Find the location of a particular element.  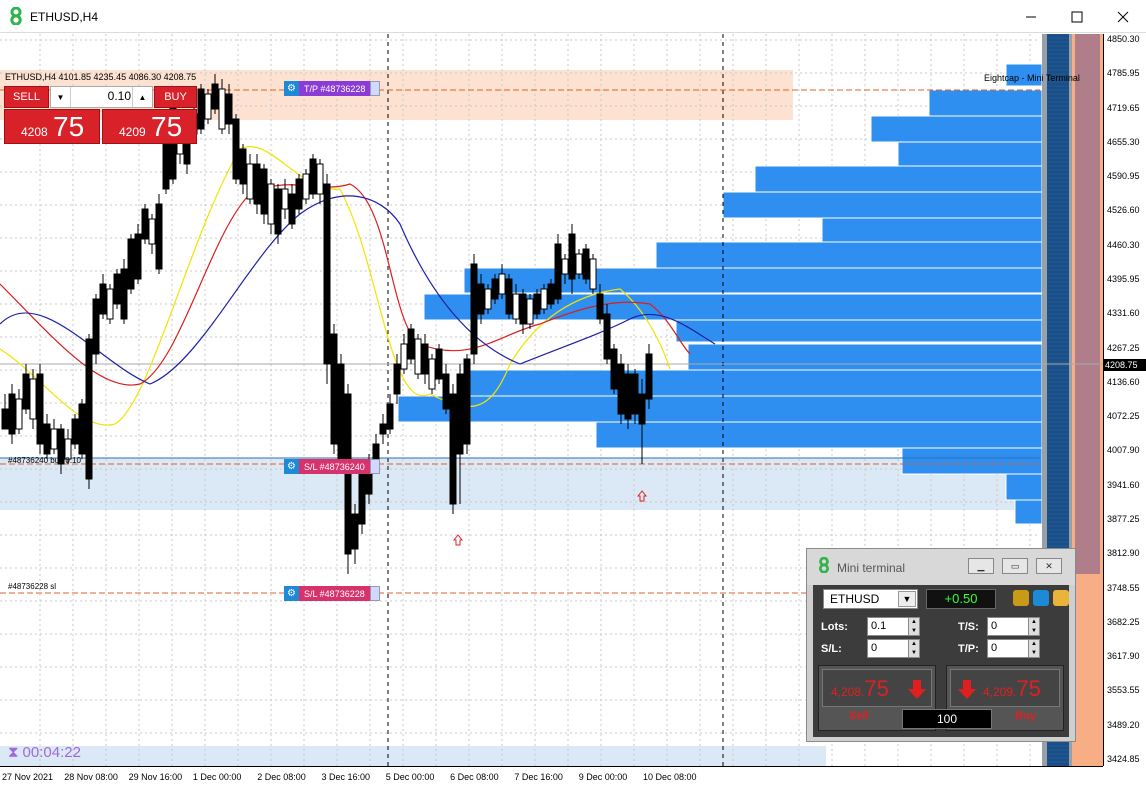

mt-lots-display: 100 is located at coordinates (947, 719).